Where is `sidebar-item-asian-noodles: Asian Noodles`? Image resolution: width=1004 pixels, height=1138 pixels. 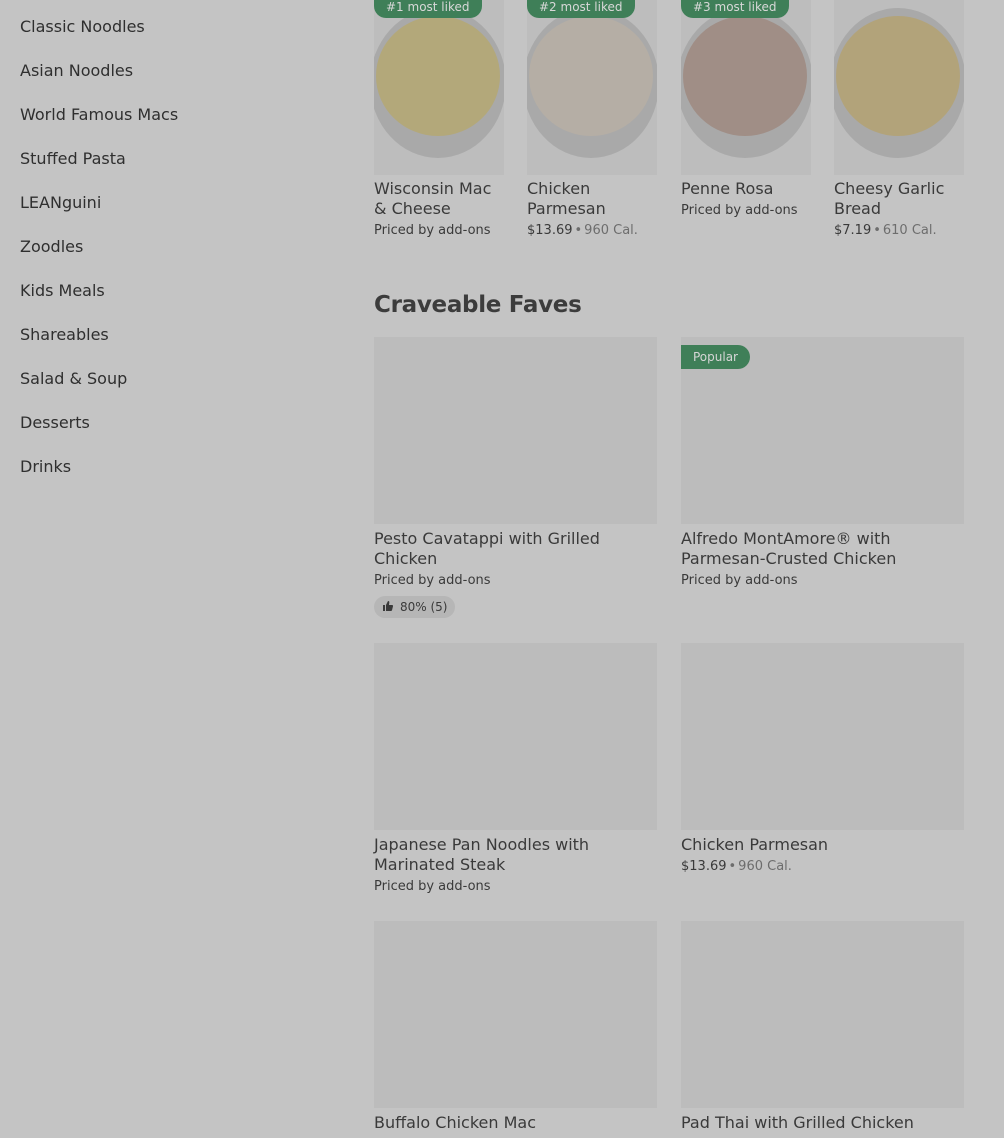
sidebar-item-asian-noodles: Asian Noodles is located at coordinates (76, 71).